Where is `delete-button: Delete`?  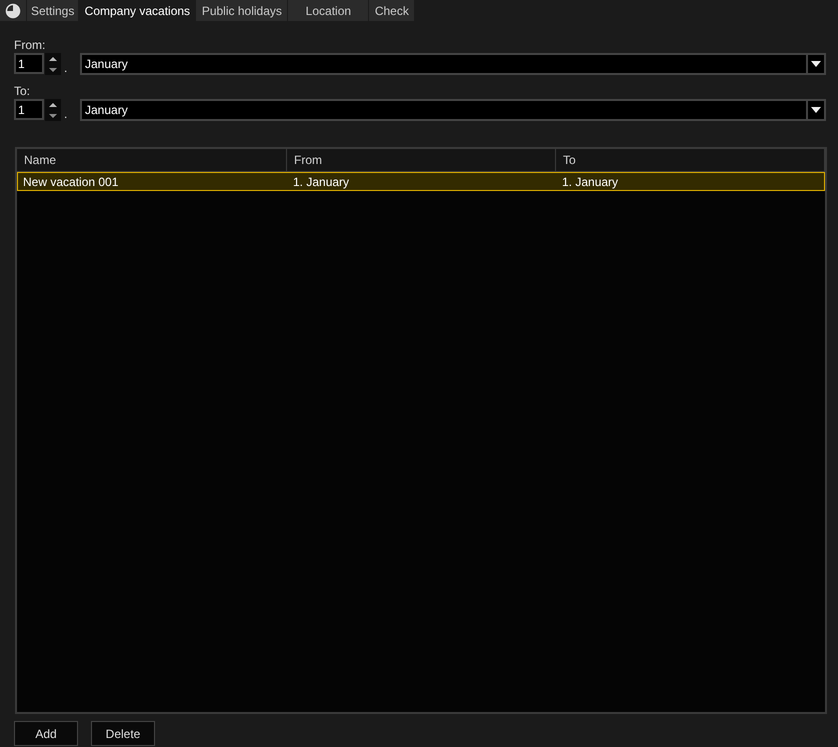
delete-button: Delete is located at coordinates (123, 733).